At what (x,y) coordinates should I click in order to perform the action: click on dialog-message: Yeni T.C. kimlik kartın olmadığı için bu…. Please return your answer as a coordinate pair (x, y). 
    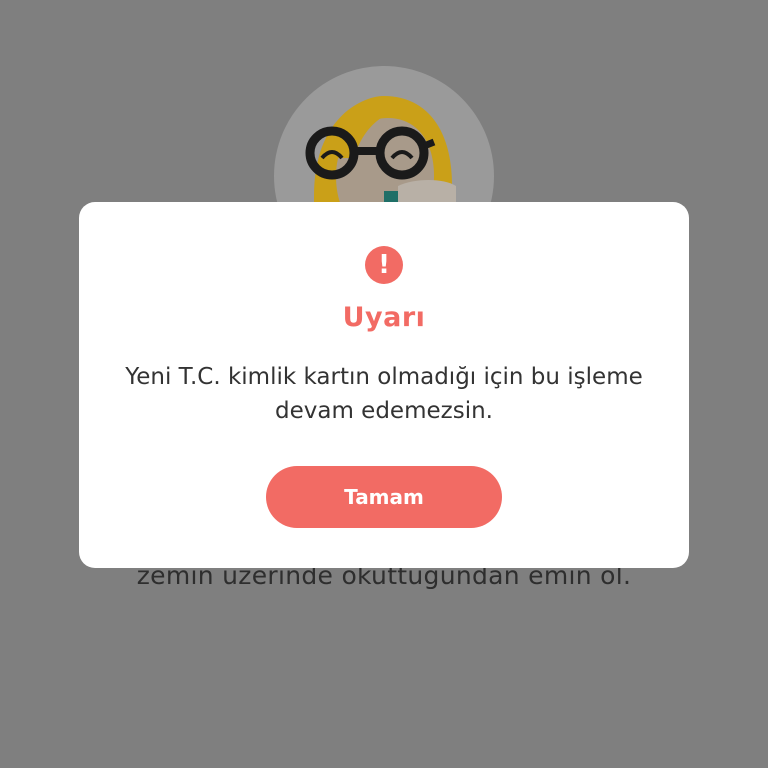
    Looking at the image, I should click on (384, 394).